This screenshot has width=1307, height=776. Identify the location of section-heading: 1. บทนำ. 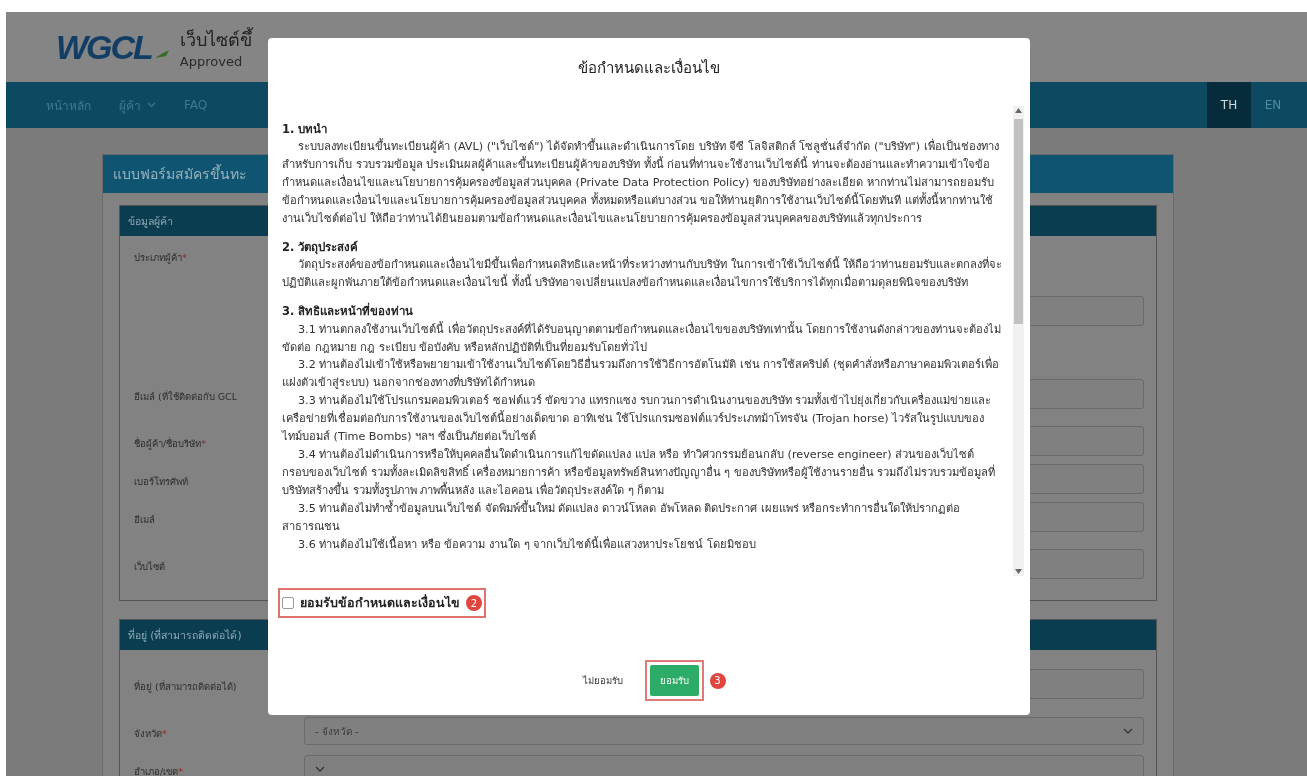
(305, 129).